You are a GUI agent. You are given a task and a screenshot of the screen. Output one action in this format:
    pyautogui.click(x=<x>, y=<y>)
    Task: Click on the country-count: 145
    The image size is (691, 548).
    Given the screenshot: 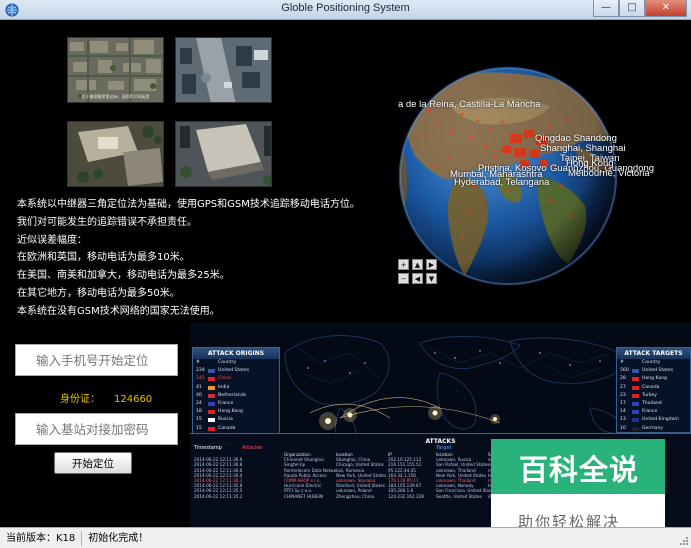 What is the action you would take?
    pyautogui.click(x=200, y=379)
    